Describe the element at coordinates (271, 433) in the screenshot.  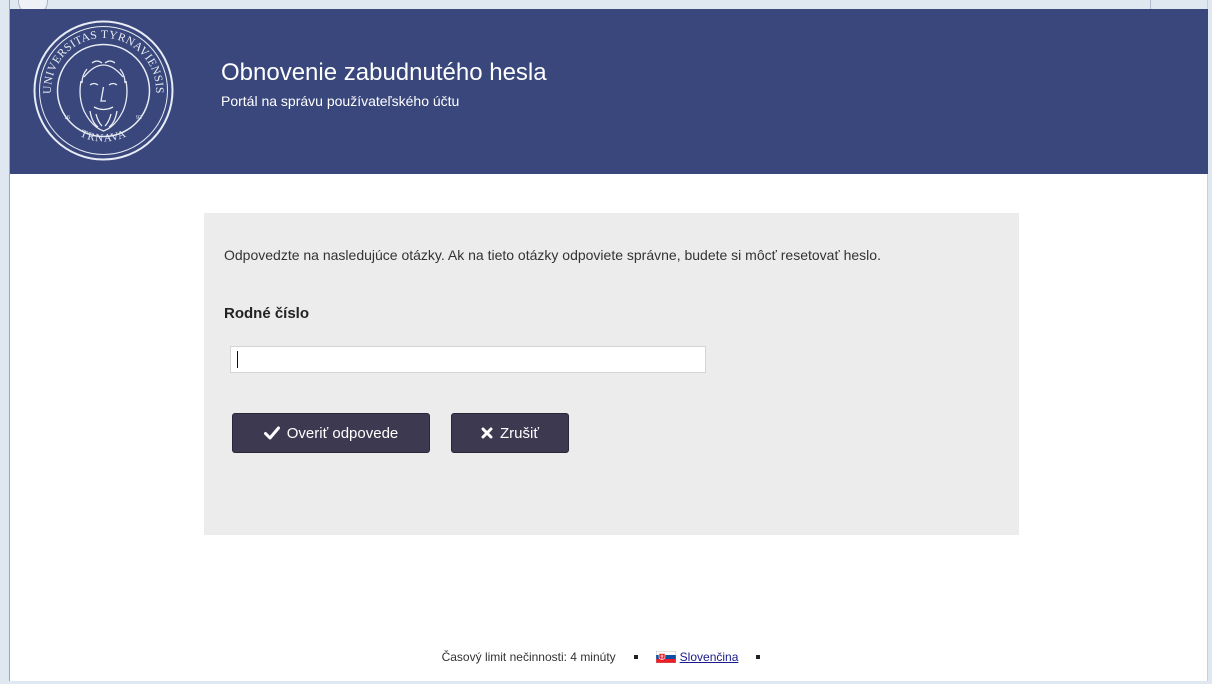
I see `checkmark-icon` at that location.